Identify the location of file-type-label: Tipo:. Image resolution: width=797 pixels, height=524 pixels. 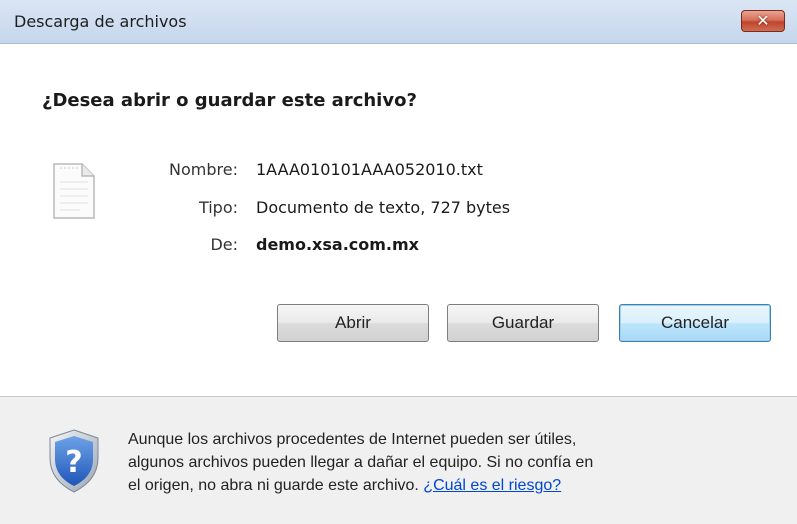
(218, 207).